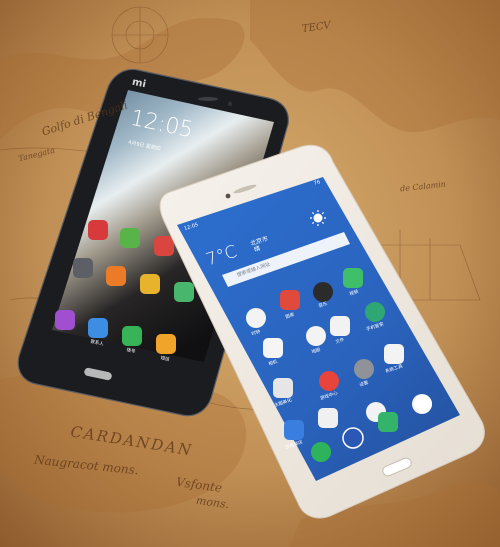 The image size is (500, 547). What do you see at coordinates (375, 312) in the screenshot?
I see `phone-manager-icon` at bounding box center [375, 312].